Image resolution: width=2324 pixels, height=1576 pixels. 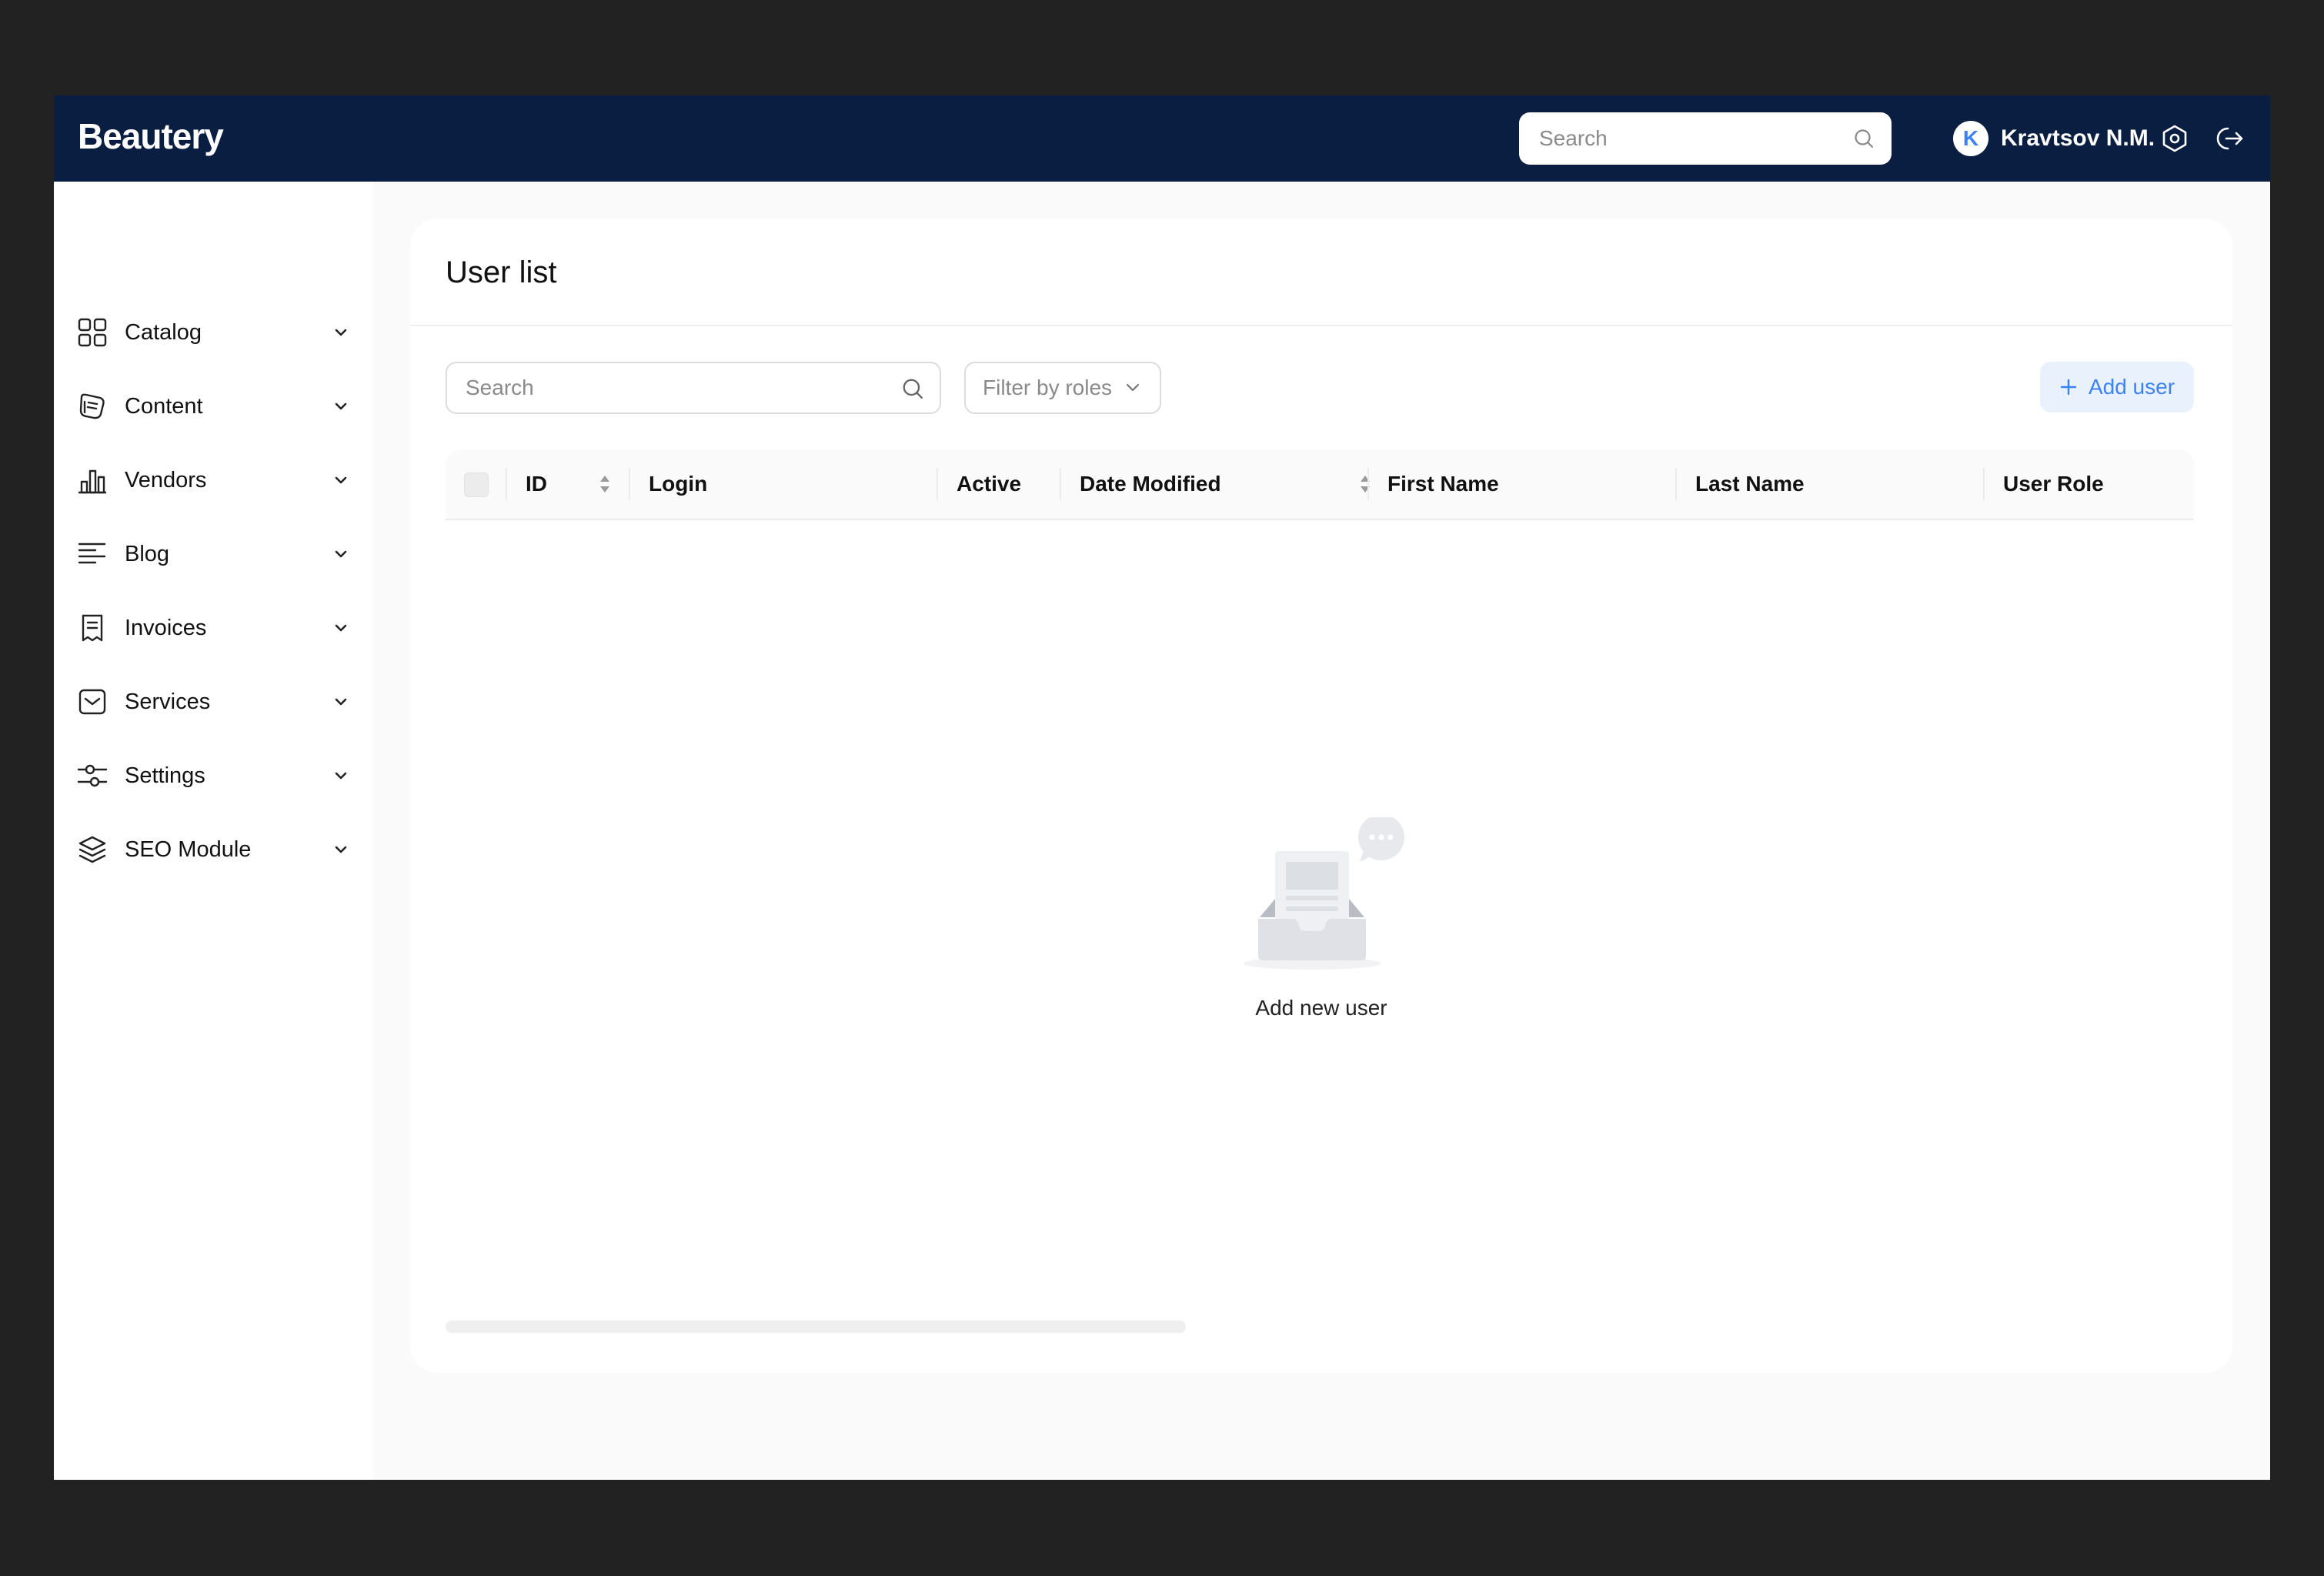 I want to click on header-search-input, so click(x=1705, y=138).